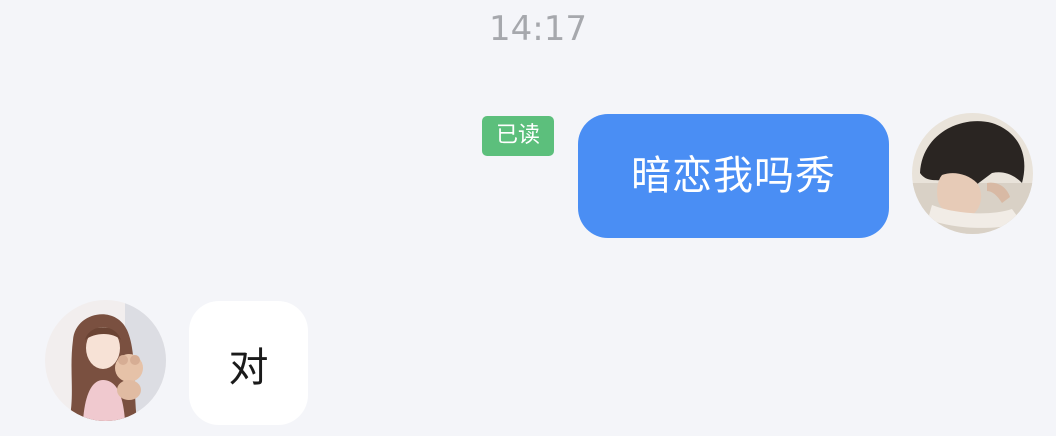 This screenshot has height=436, width=1056. I want to click on my-avatar, so click(972, 173).